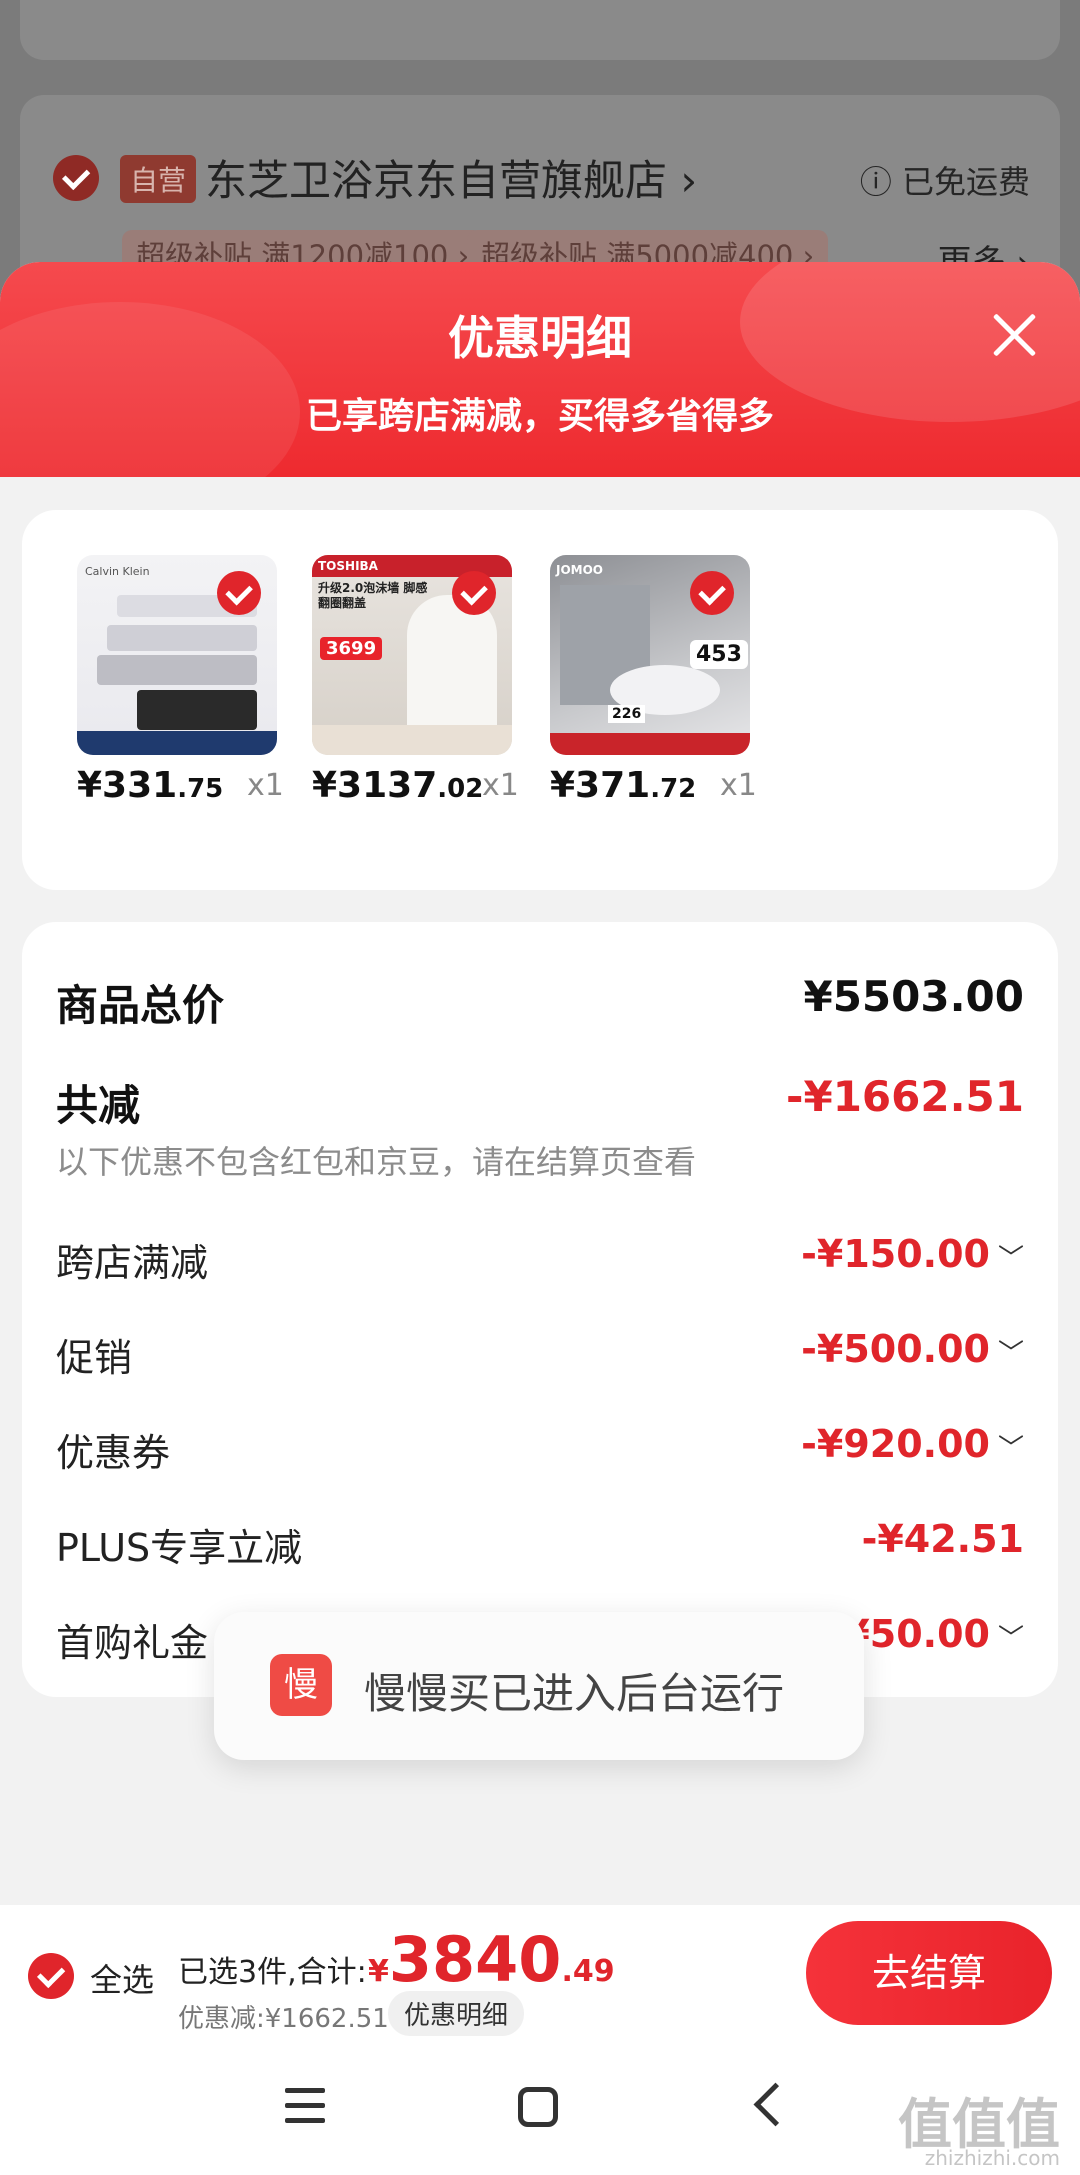 The image size is (1080, 2175). What do you see at coordinates (627, 714) in the screenshot?
I see `thumb-sub-text: 226` at bounding box center [627, 714].